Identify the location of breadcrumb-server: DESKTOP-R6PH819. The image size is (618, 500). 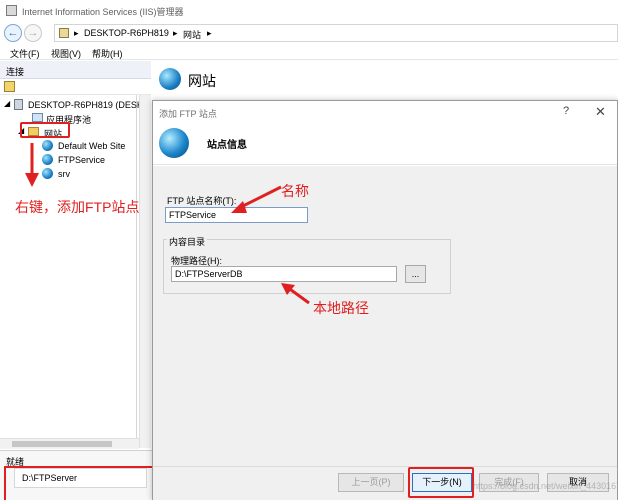
(126, 33).